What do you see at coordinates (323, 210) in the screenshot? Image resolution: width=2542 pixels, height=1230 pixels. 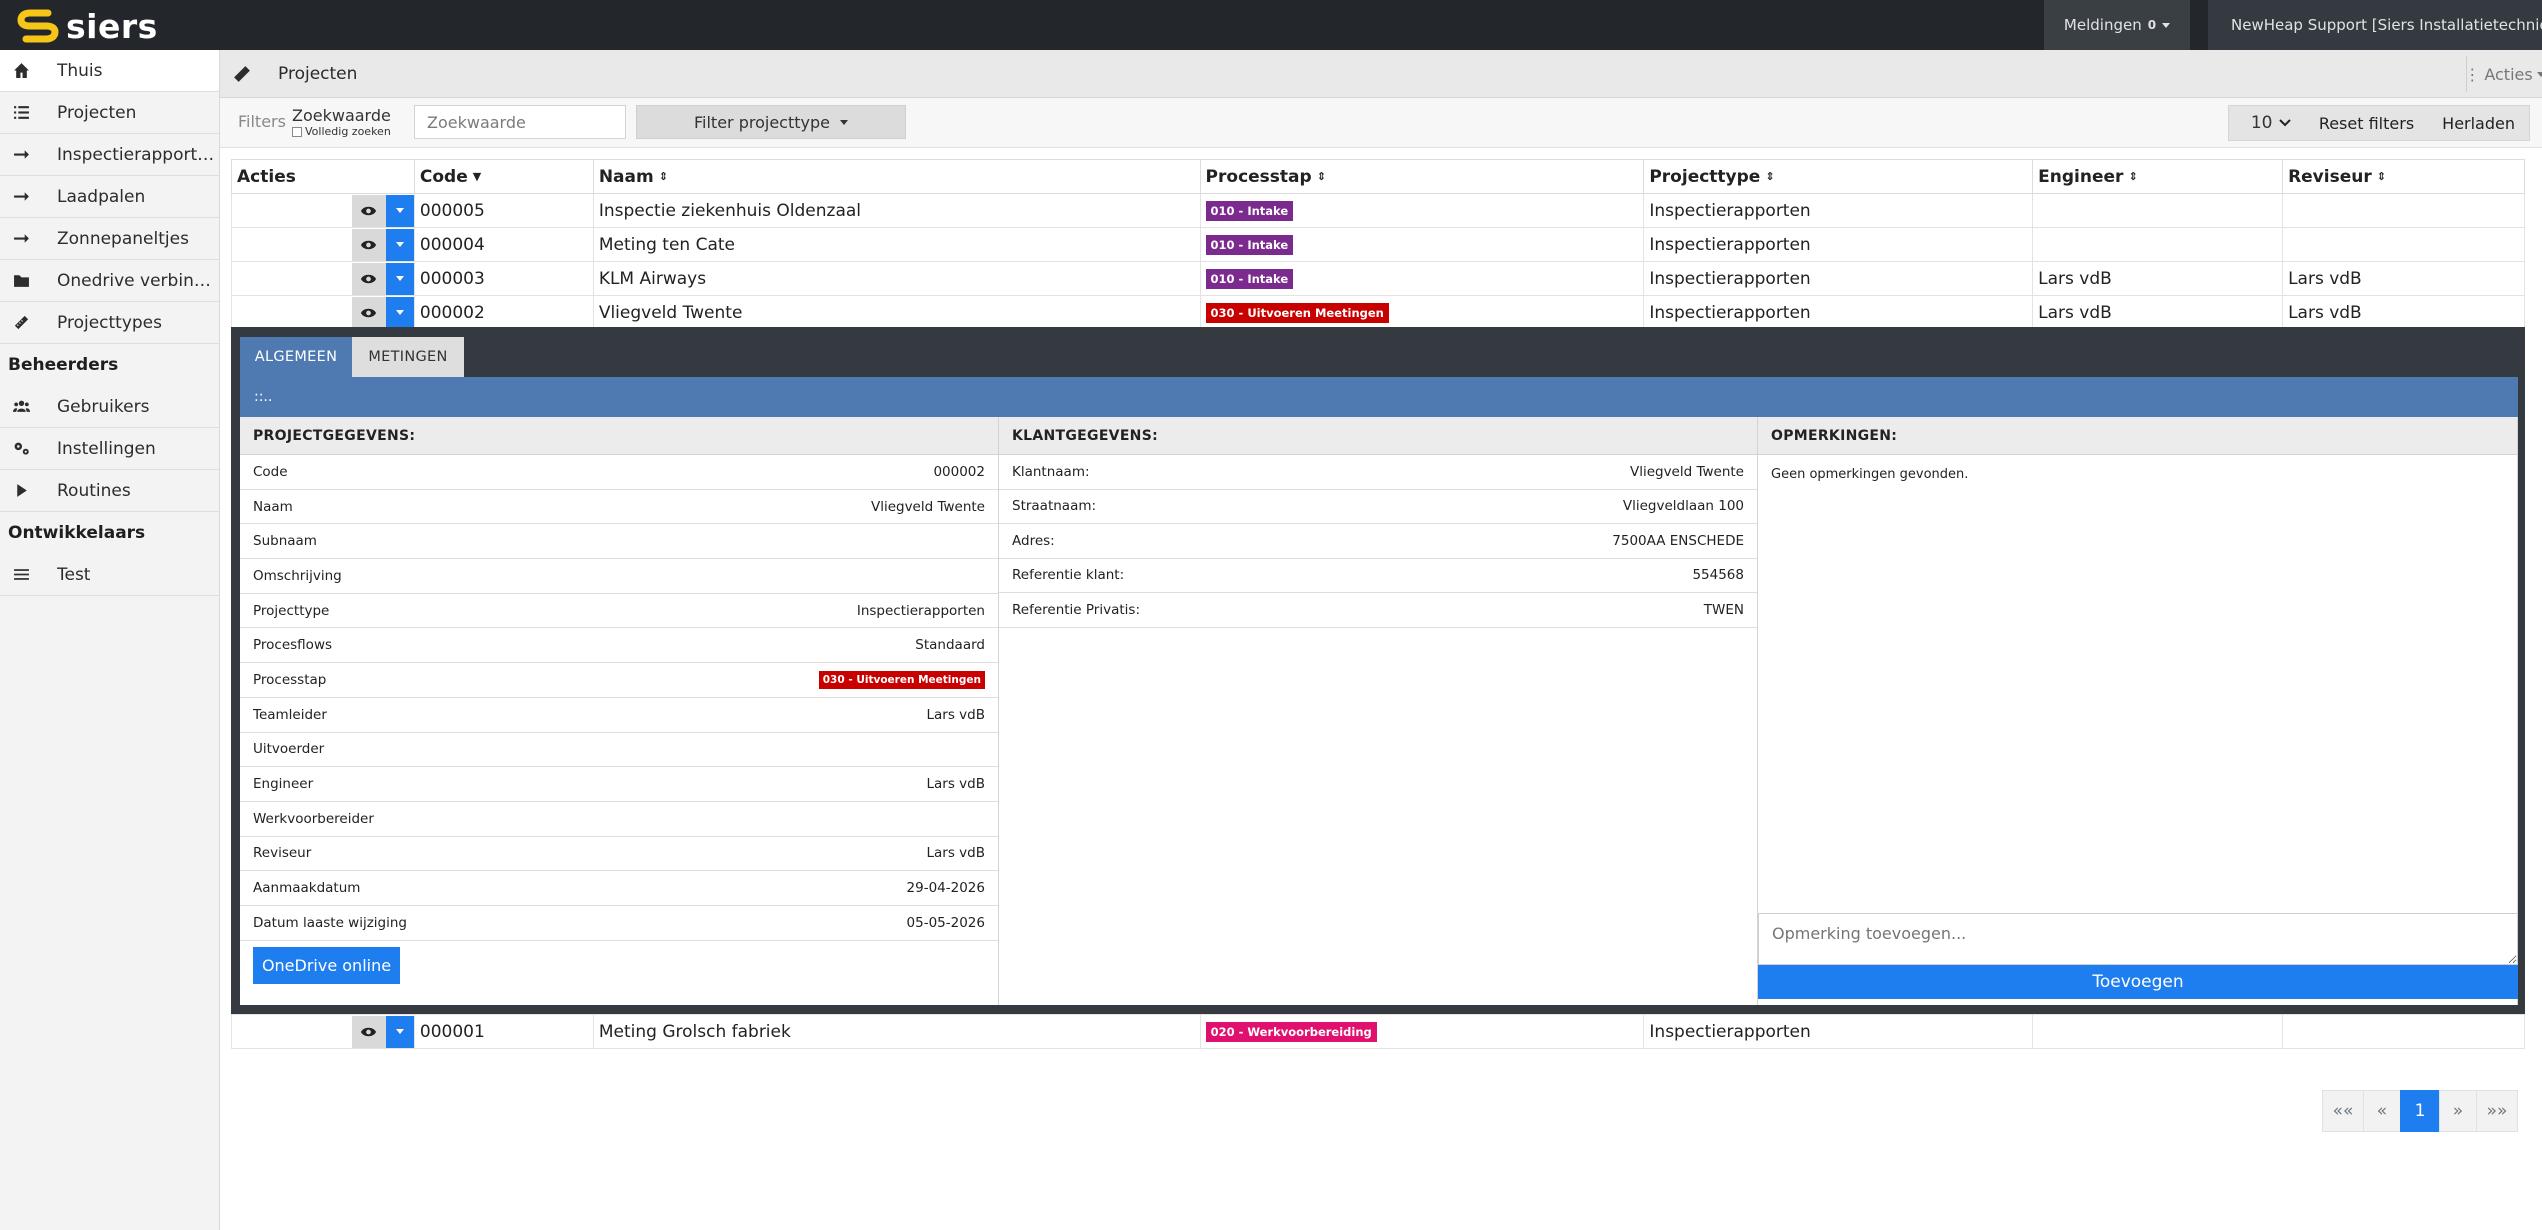 I see `row-actions` at bounding box center [323, 210].